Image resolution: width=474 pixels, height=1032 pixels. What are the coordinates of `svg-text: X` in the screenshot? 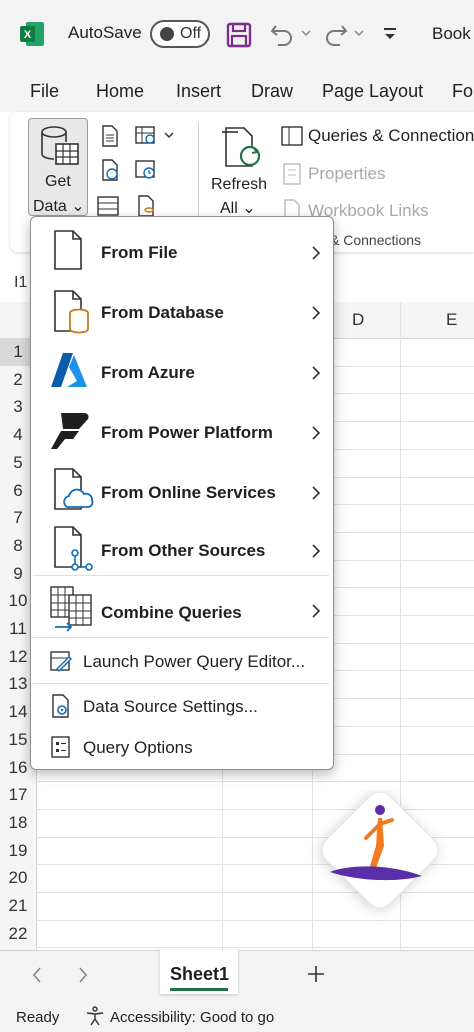 It's located at (28, 35).